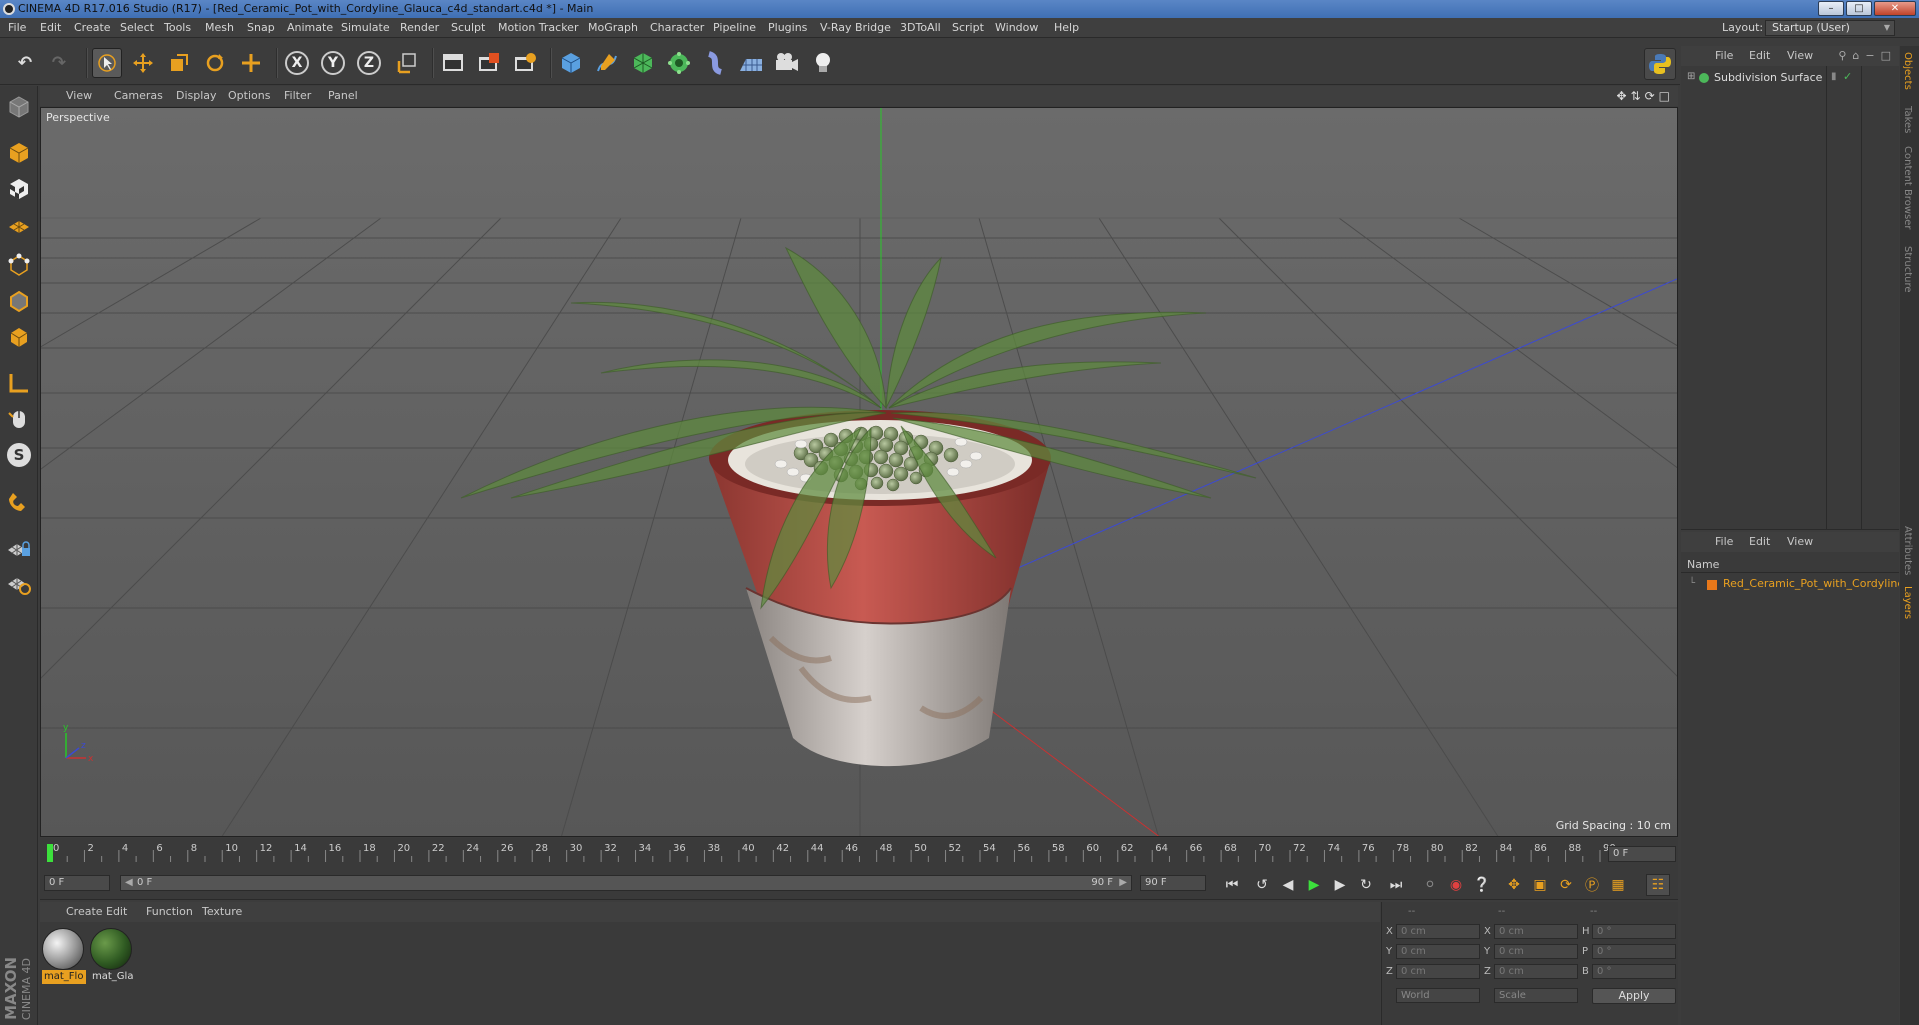 Image resolution: width=1919 pixels, height=1025 pixels. Describe the element at coordinates (1831, 8) in the screenshot. I see `minimize-button: –` at that location.